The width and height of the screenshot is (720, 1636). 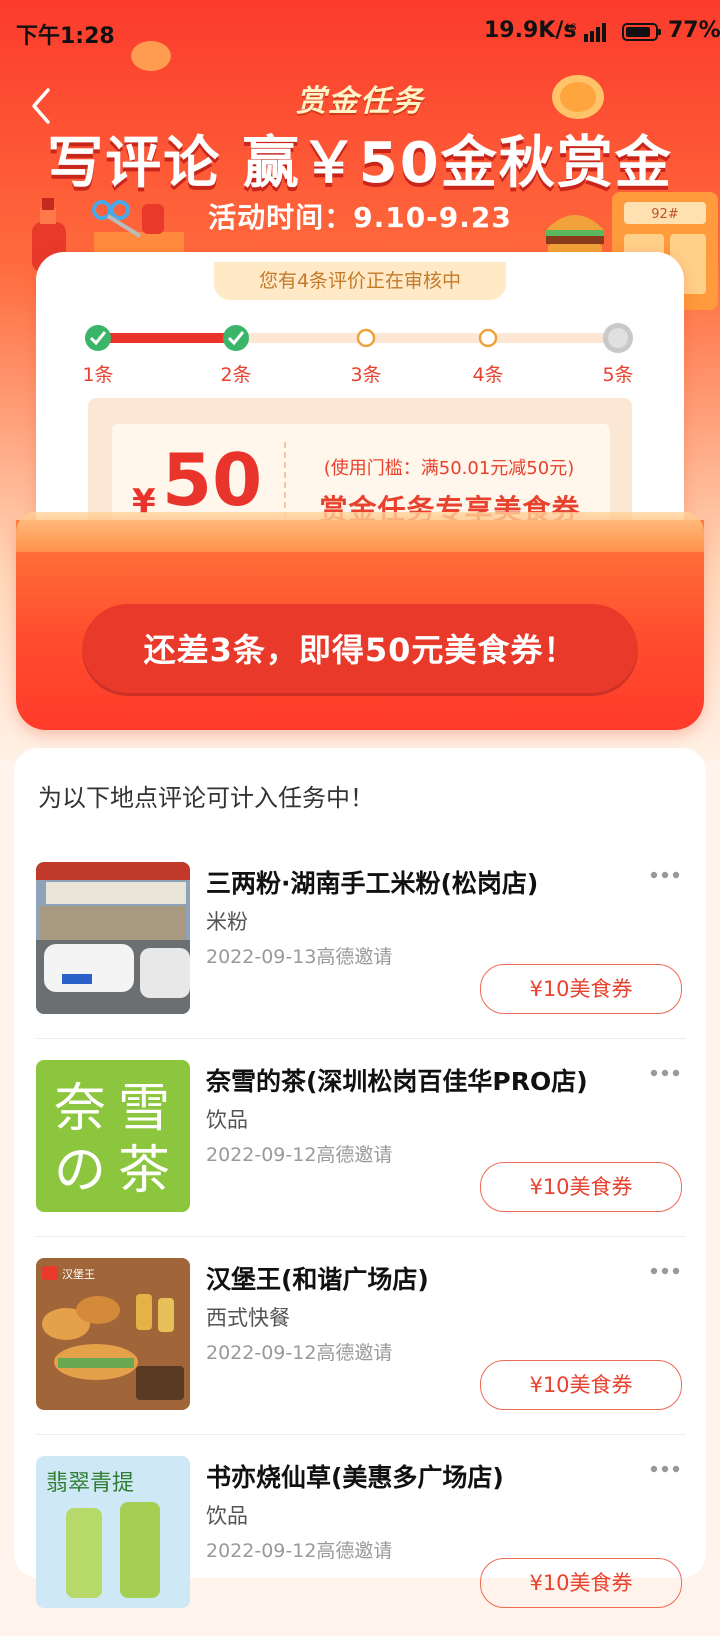 What do you see at coordinates (449, 468) in the screenshot?
I see `coupon-threshold: (使用门槛：满50.01元减50元)` at bounding box center [449, 468].